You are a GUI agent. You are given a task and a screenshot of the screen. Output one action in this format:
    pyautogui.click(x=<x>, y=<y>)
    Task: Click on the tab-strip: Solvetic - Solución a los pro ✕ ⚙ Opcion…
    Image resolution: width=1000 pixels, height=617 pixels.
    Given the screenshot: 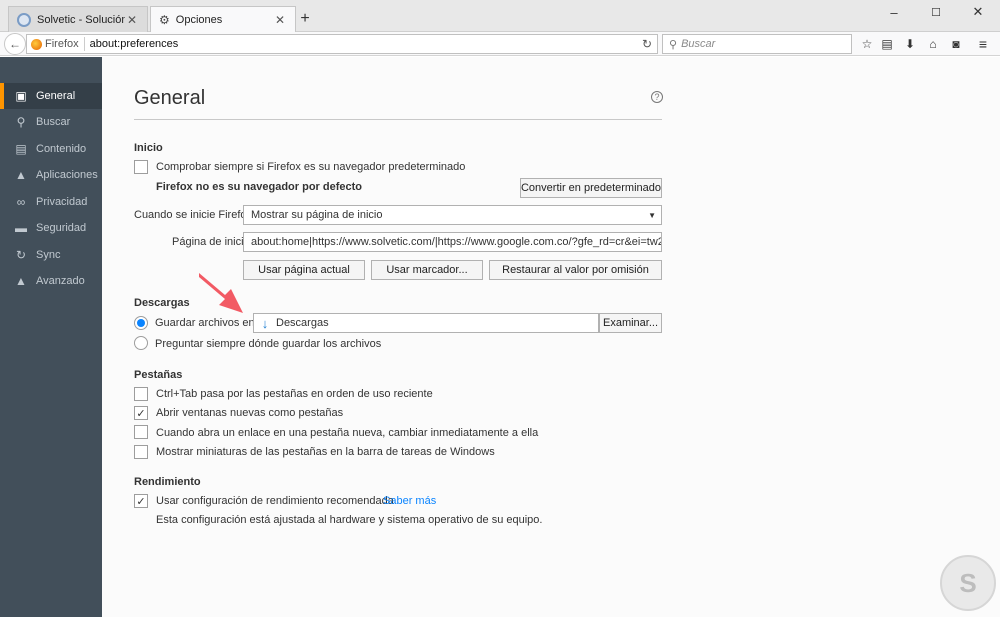 What is the action you would take?
    pyautogui.click(x=500, y=16)
    